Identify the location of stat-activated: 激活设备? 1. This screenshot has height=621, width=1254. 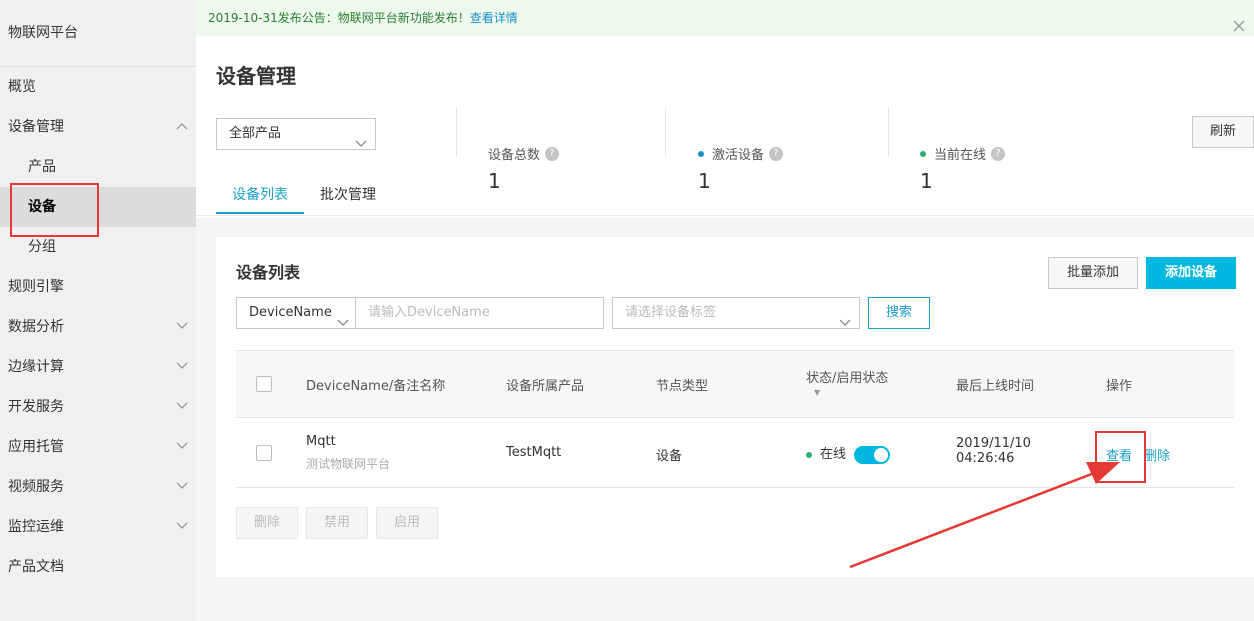
(741, 169).